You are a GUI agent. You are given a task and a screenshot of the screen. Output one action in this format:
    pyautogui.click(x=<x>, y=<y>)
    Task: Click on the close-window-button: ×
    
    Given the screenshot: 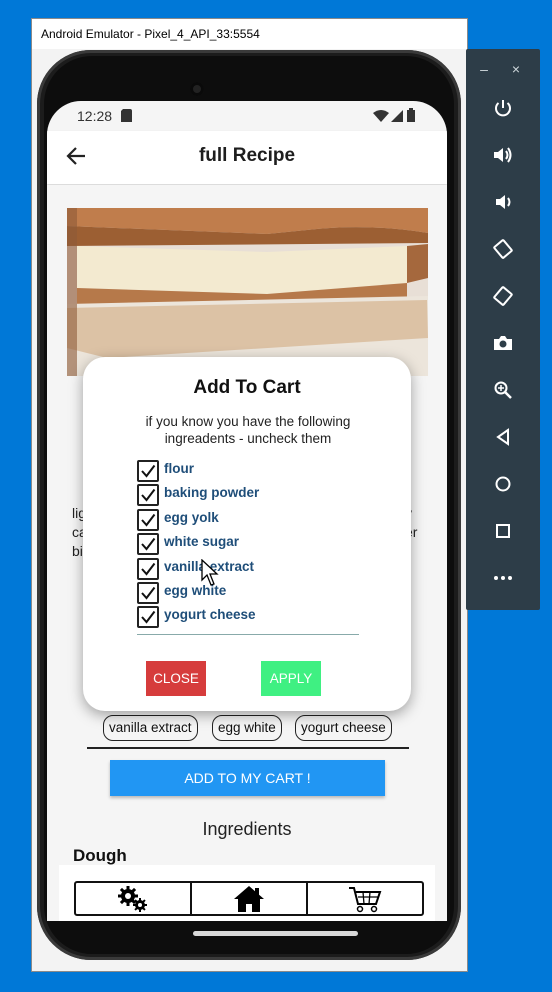 What is the action you would take?
    pyautogui.click(x=516, y=69)
    